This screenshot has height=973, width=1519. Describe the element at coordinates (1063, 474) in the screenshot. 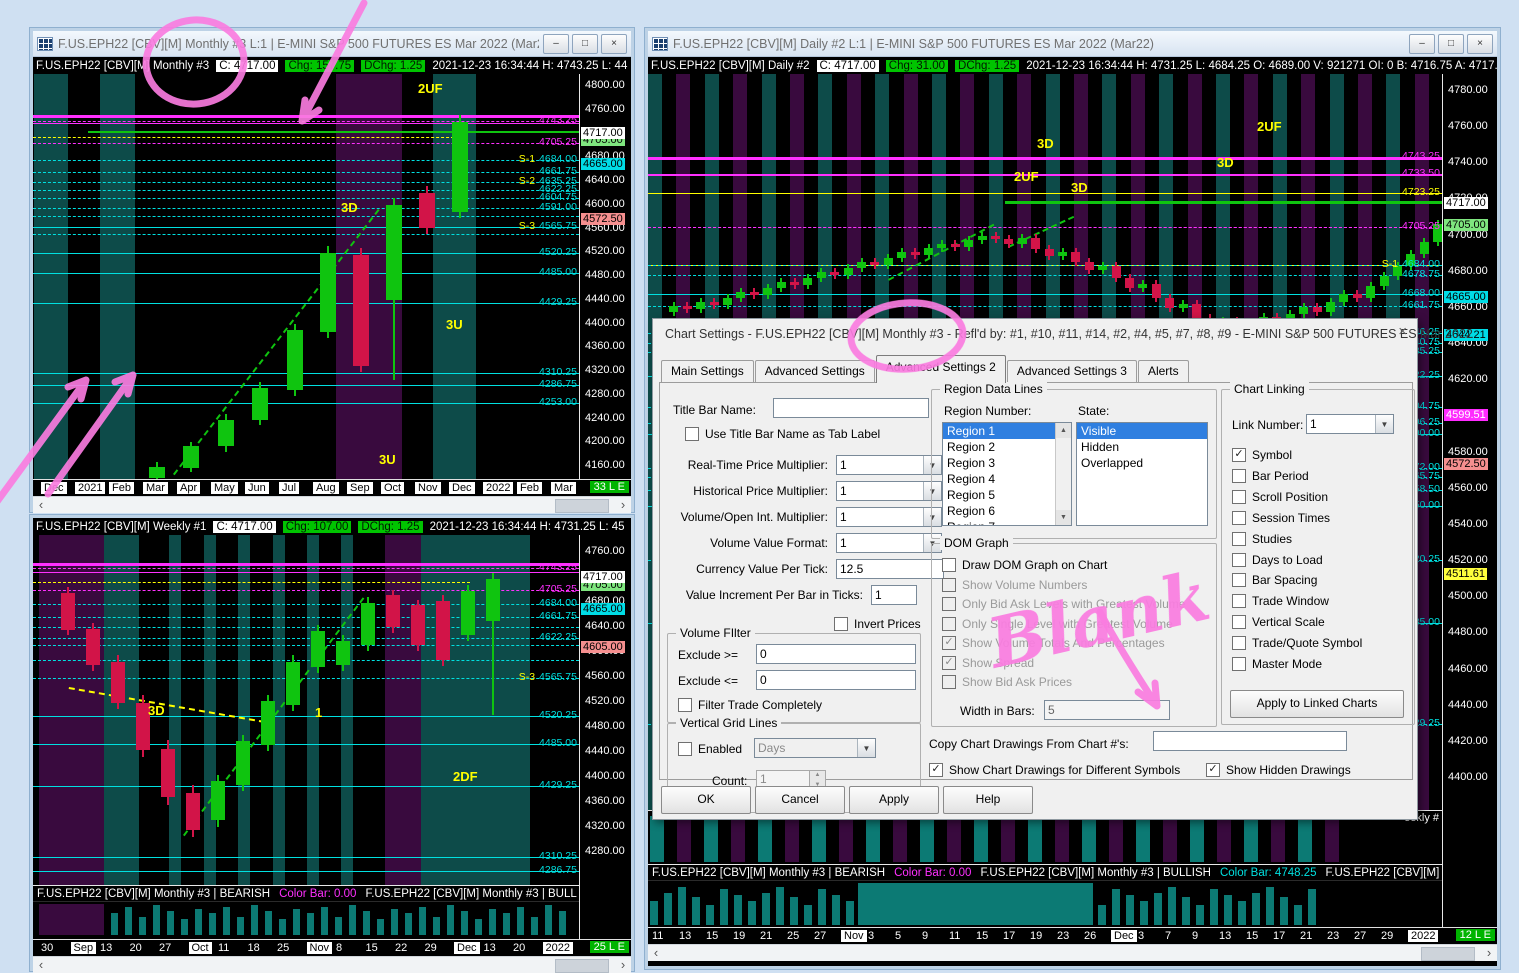

I see `list-scrollbar: ▲ ▼` at that location.